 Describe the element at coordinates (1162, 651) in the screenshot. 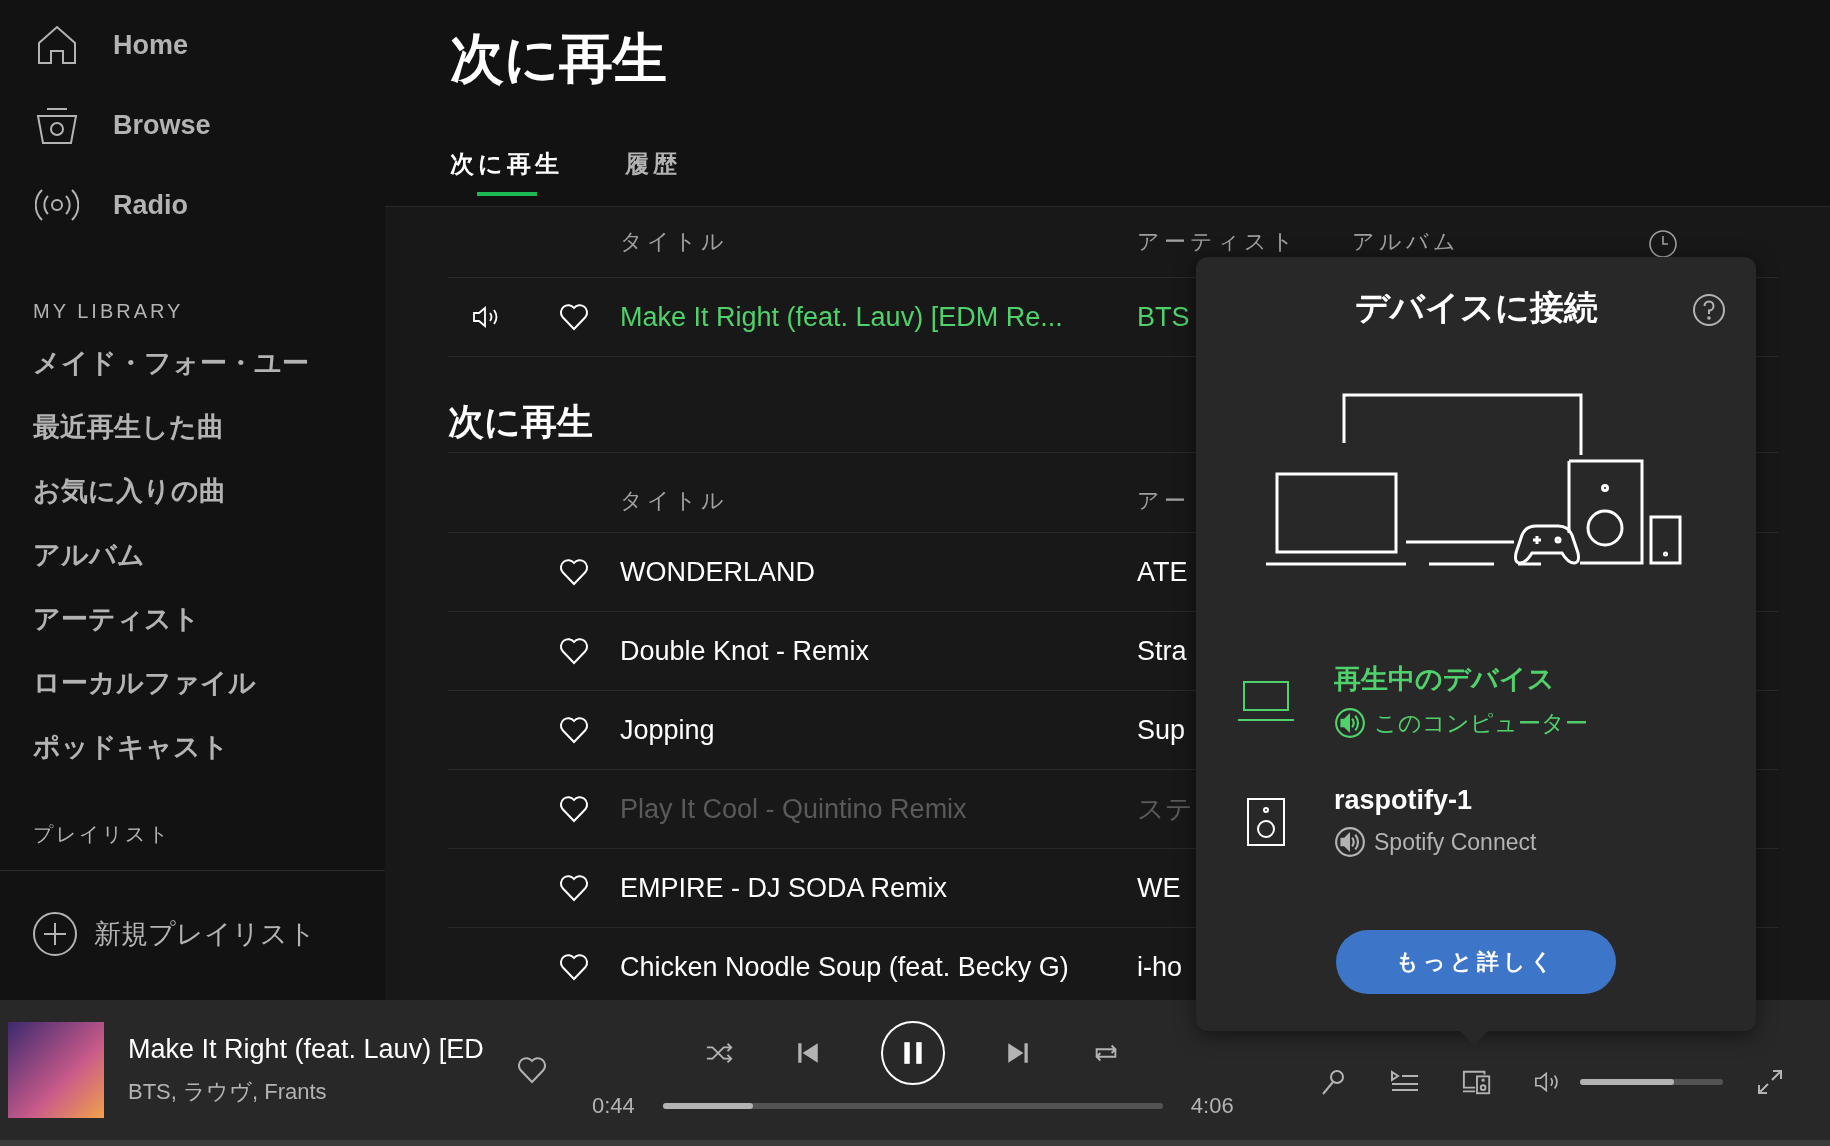

I see `track-artist: Stra` at that location.